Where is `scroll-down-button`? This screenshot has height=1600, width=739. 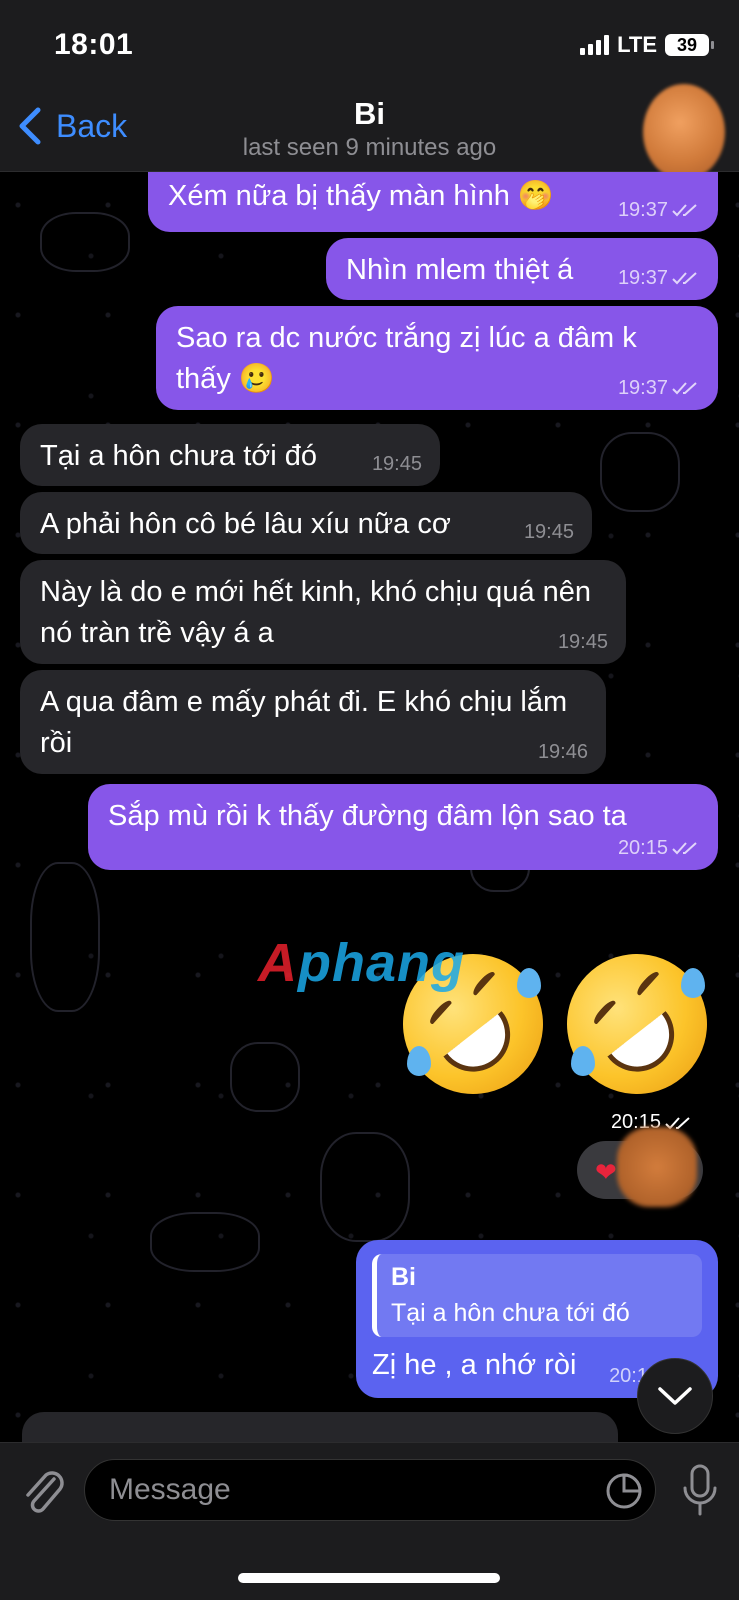 scroll-down-button is located at coordinates (675, 1396).